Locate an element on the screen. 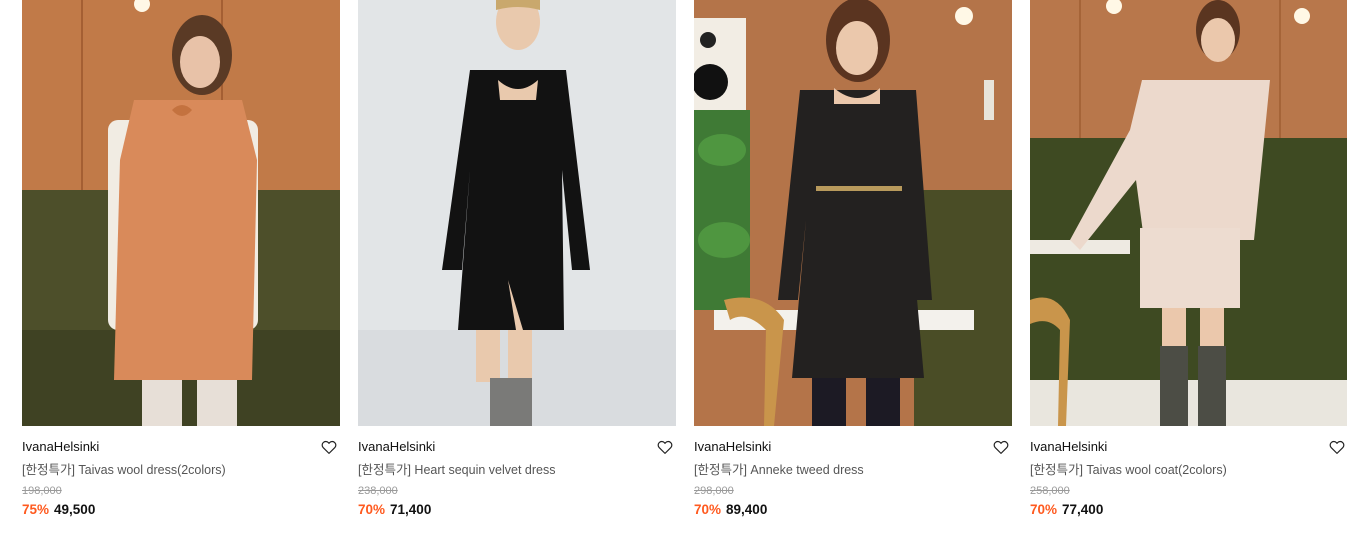 Image resolution: width=1347 pixels, height=535 pixels. sale-price: 77,400 is located at coordinates (1083, 509).